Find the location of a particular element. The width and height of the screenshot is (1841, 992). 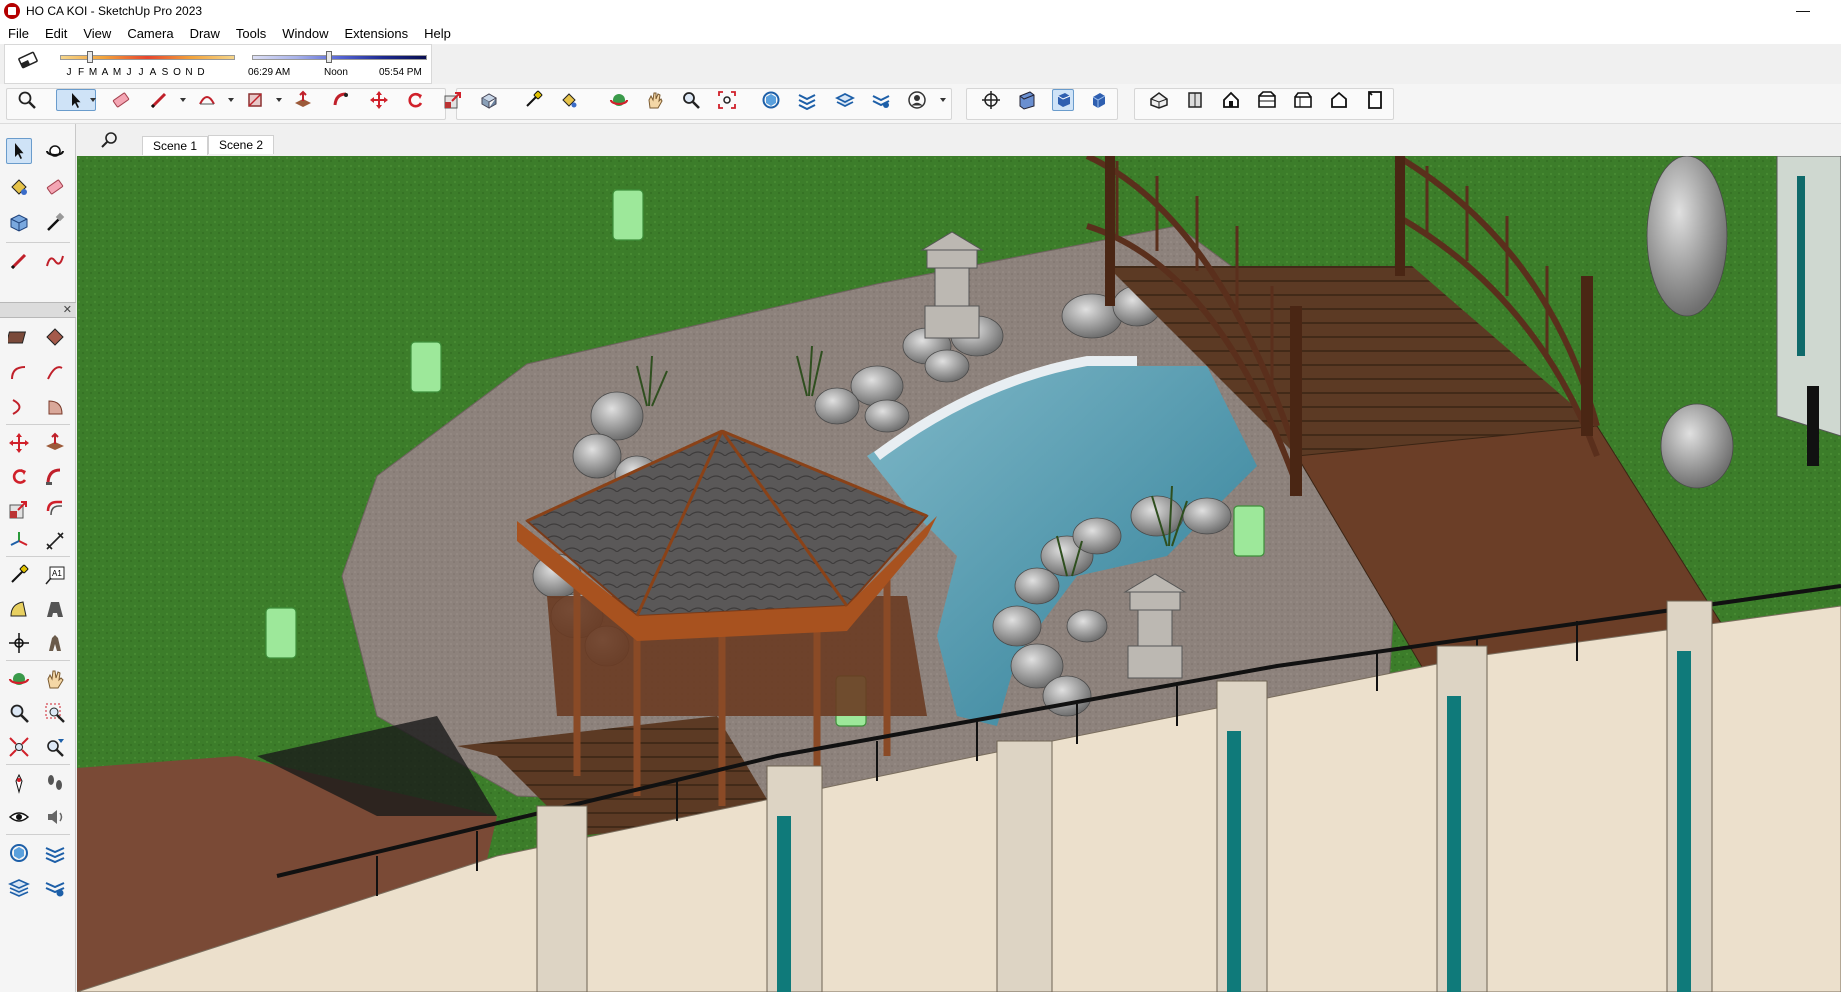

right-view-icon is located at coordinates (1267, 100).